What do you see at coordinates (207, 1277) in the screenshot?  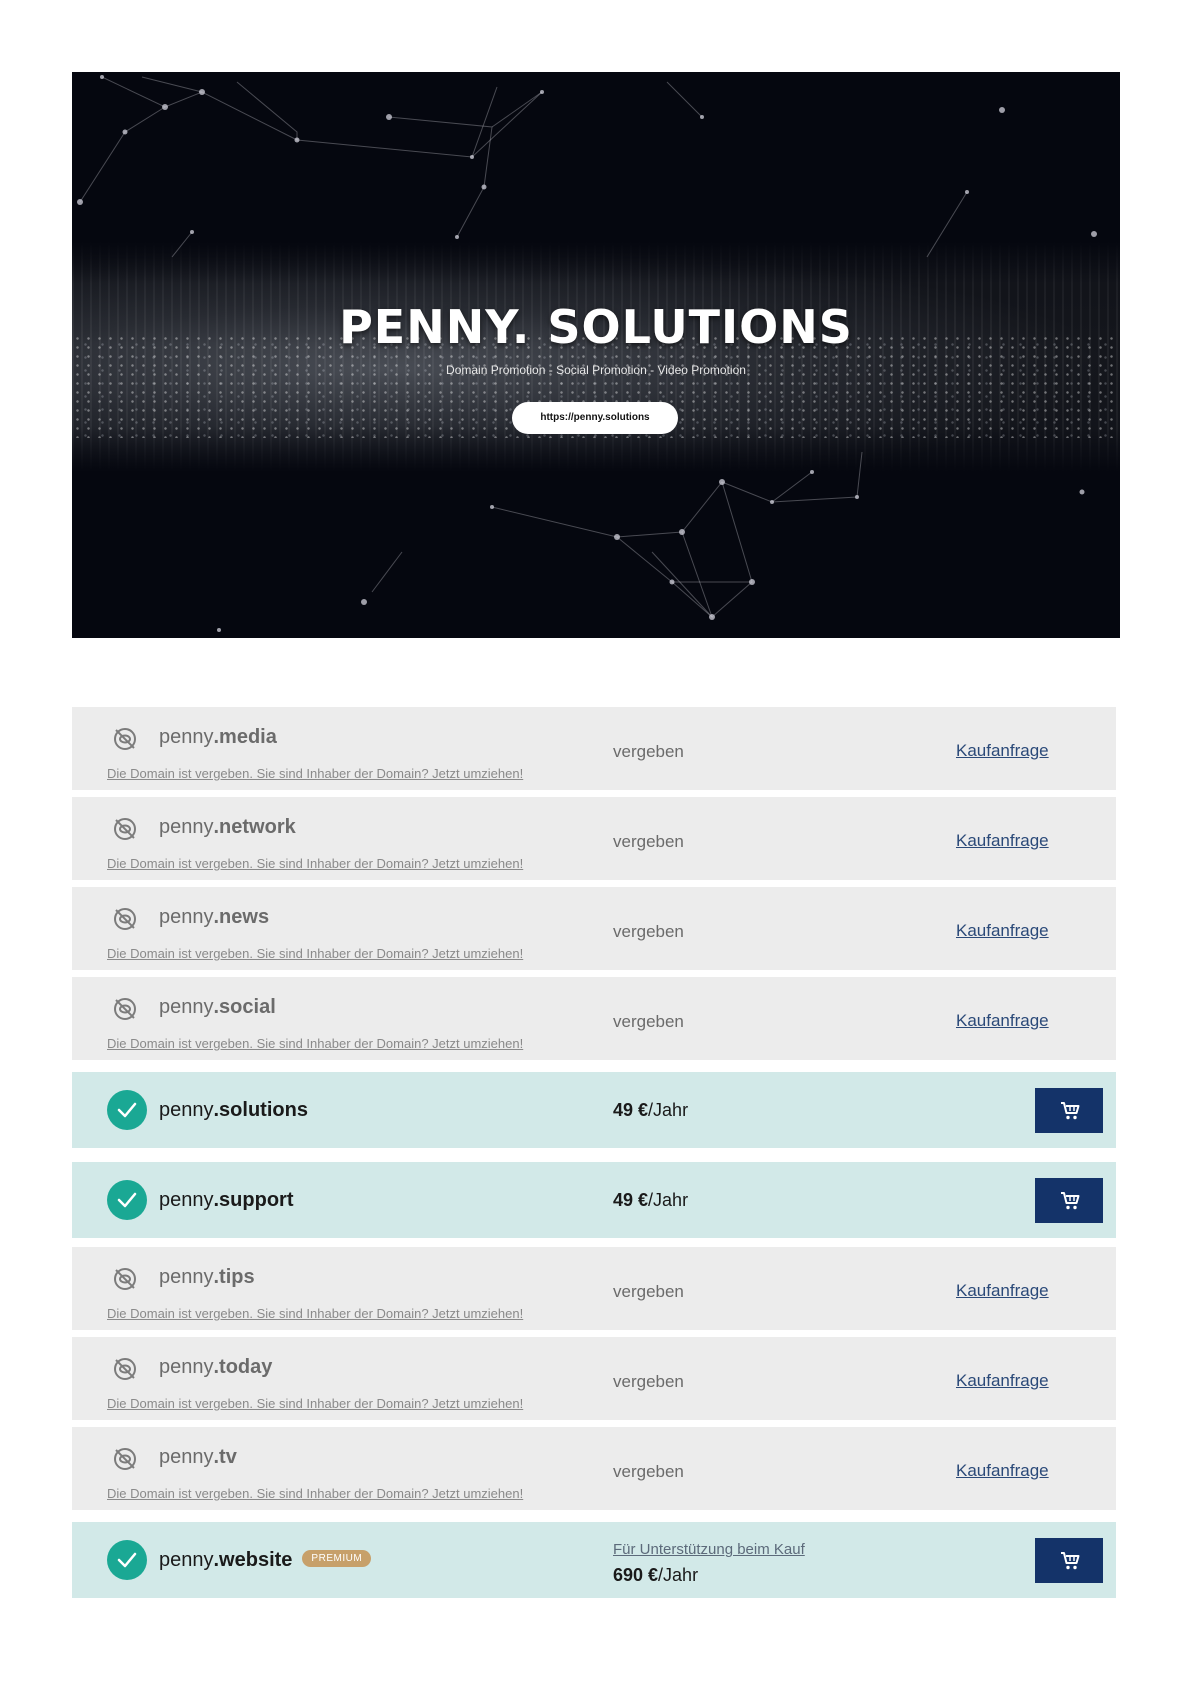 I see `domain-name: penny.tips` at bounding box center [207, 1277].